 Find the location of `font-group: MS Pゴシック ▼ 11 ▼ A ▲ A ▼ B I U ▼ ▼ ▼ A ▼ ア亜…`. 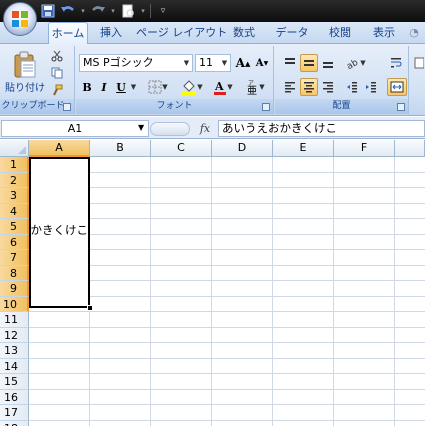

font-group: MS Pゴシック ▼ 11 ▼ A ▲ A ▼ B I U ▼ ▼ ▼ A ▼ ア亜… is located at coordinates (175, 80).